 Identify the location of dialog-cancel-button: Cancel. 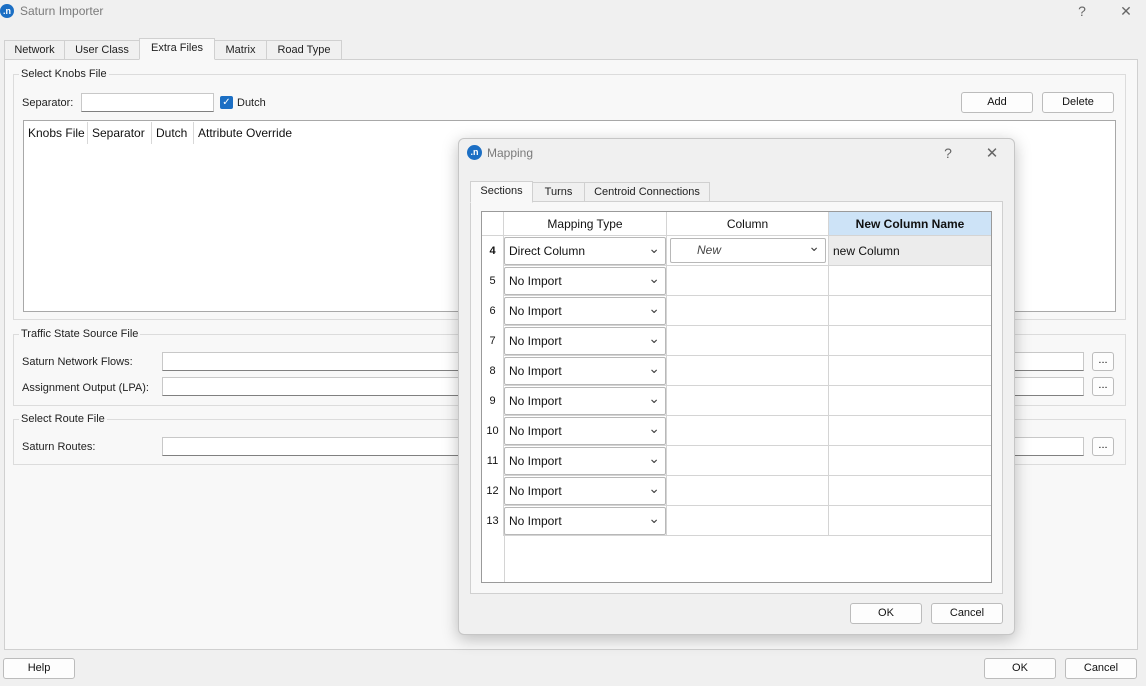
(967, 613).